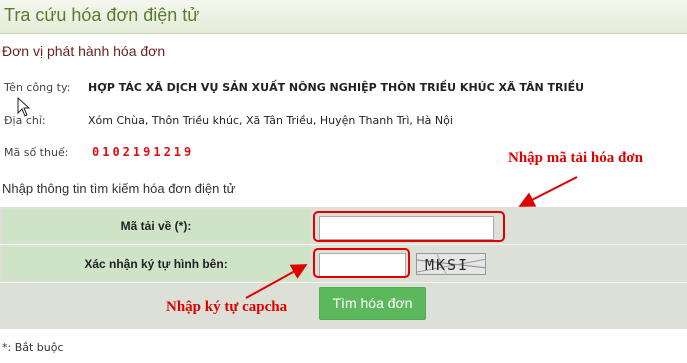 Image resolution: width=687 pixels, height=363 pixels. Describe the element at coordinates (372, 303) in the screenshot. I see `search-invoice-button: Tìm hóa đơn` at that location.